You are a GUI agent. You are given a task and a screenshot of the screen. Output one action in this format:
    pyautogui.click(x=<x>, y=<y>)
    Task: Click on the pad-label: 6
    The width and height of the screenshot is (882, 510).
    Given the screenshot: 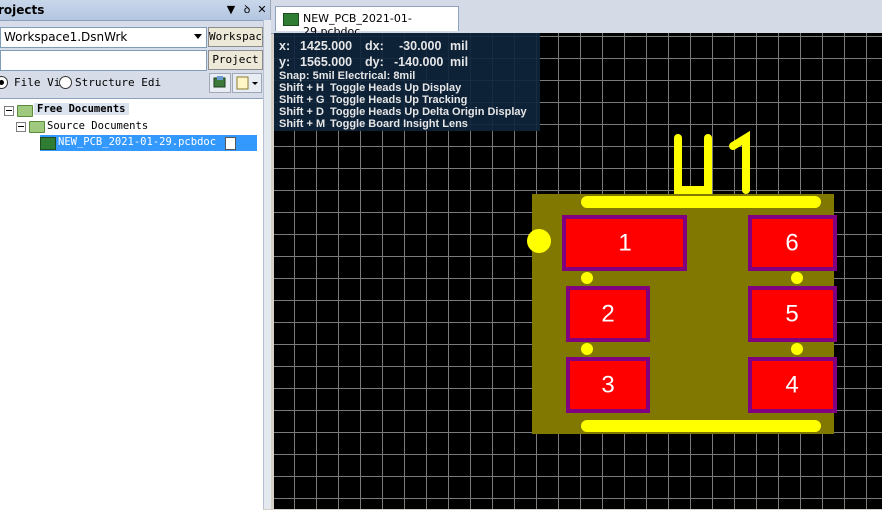 What is the action you would take?
    pyautogui.click(x=791, y=243)
    